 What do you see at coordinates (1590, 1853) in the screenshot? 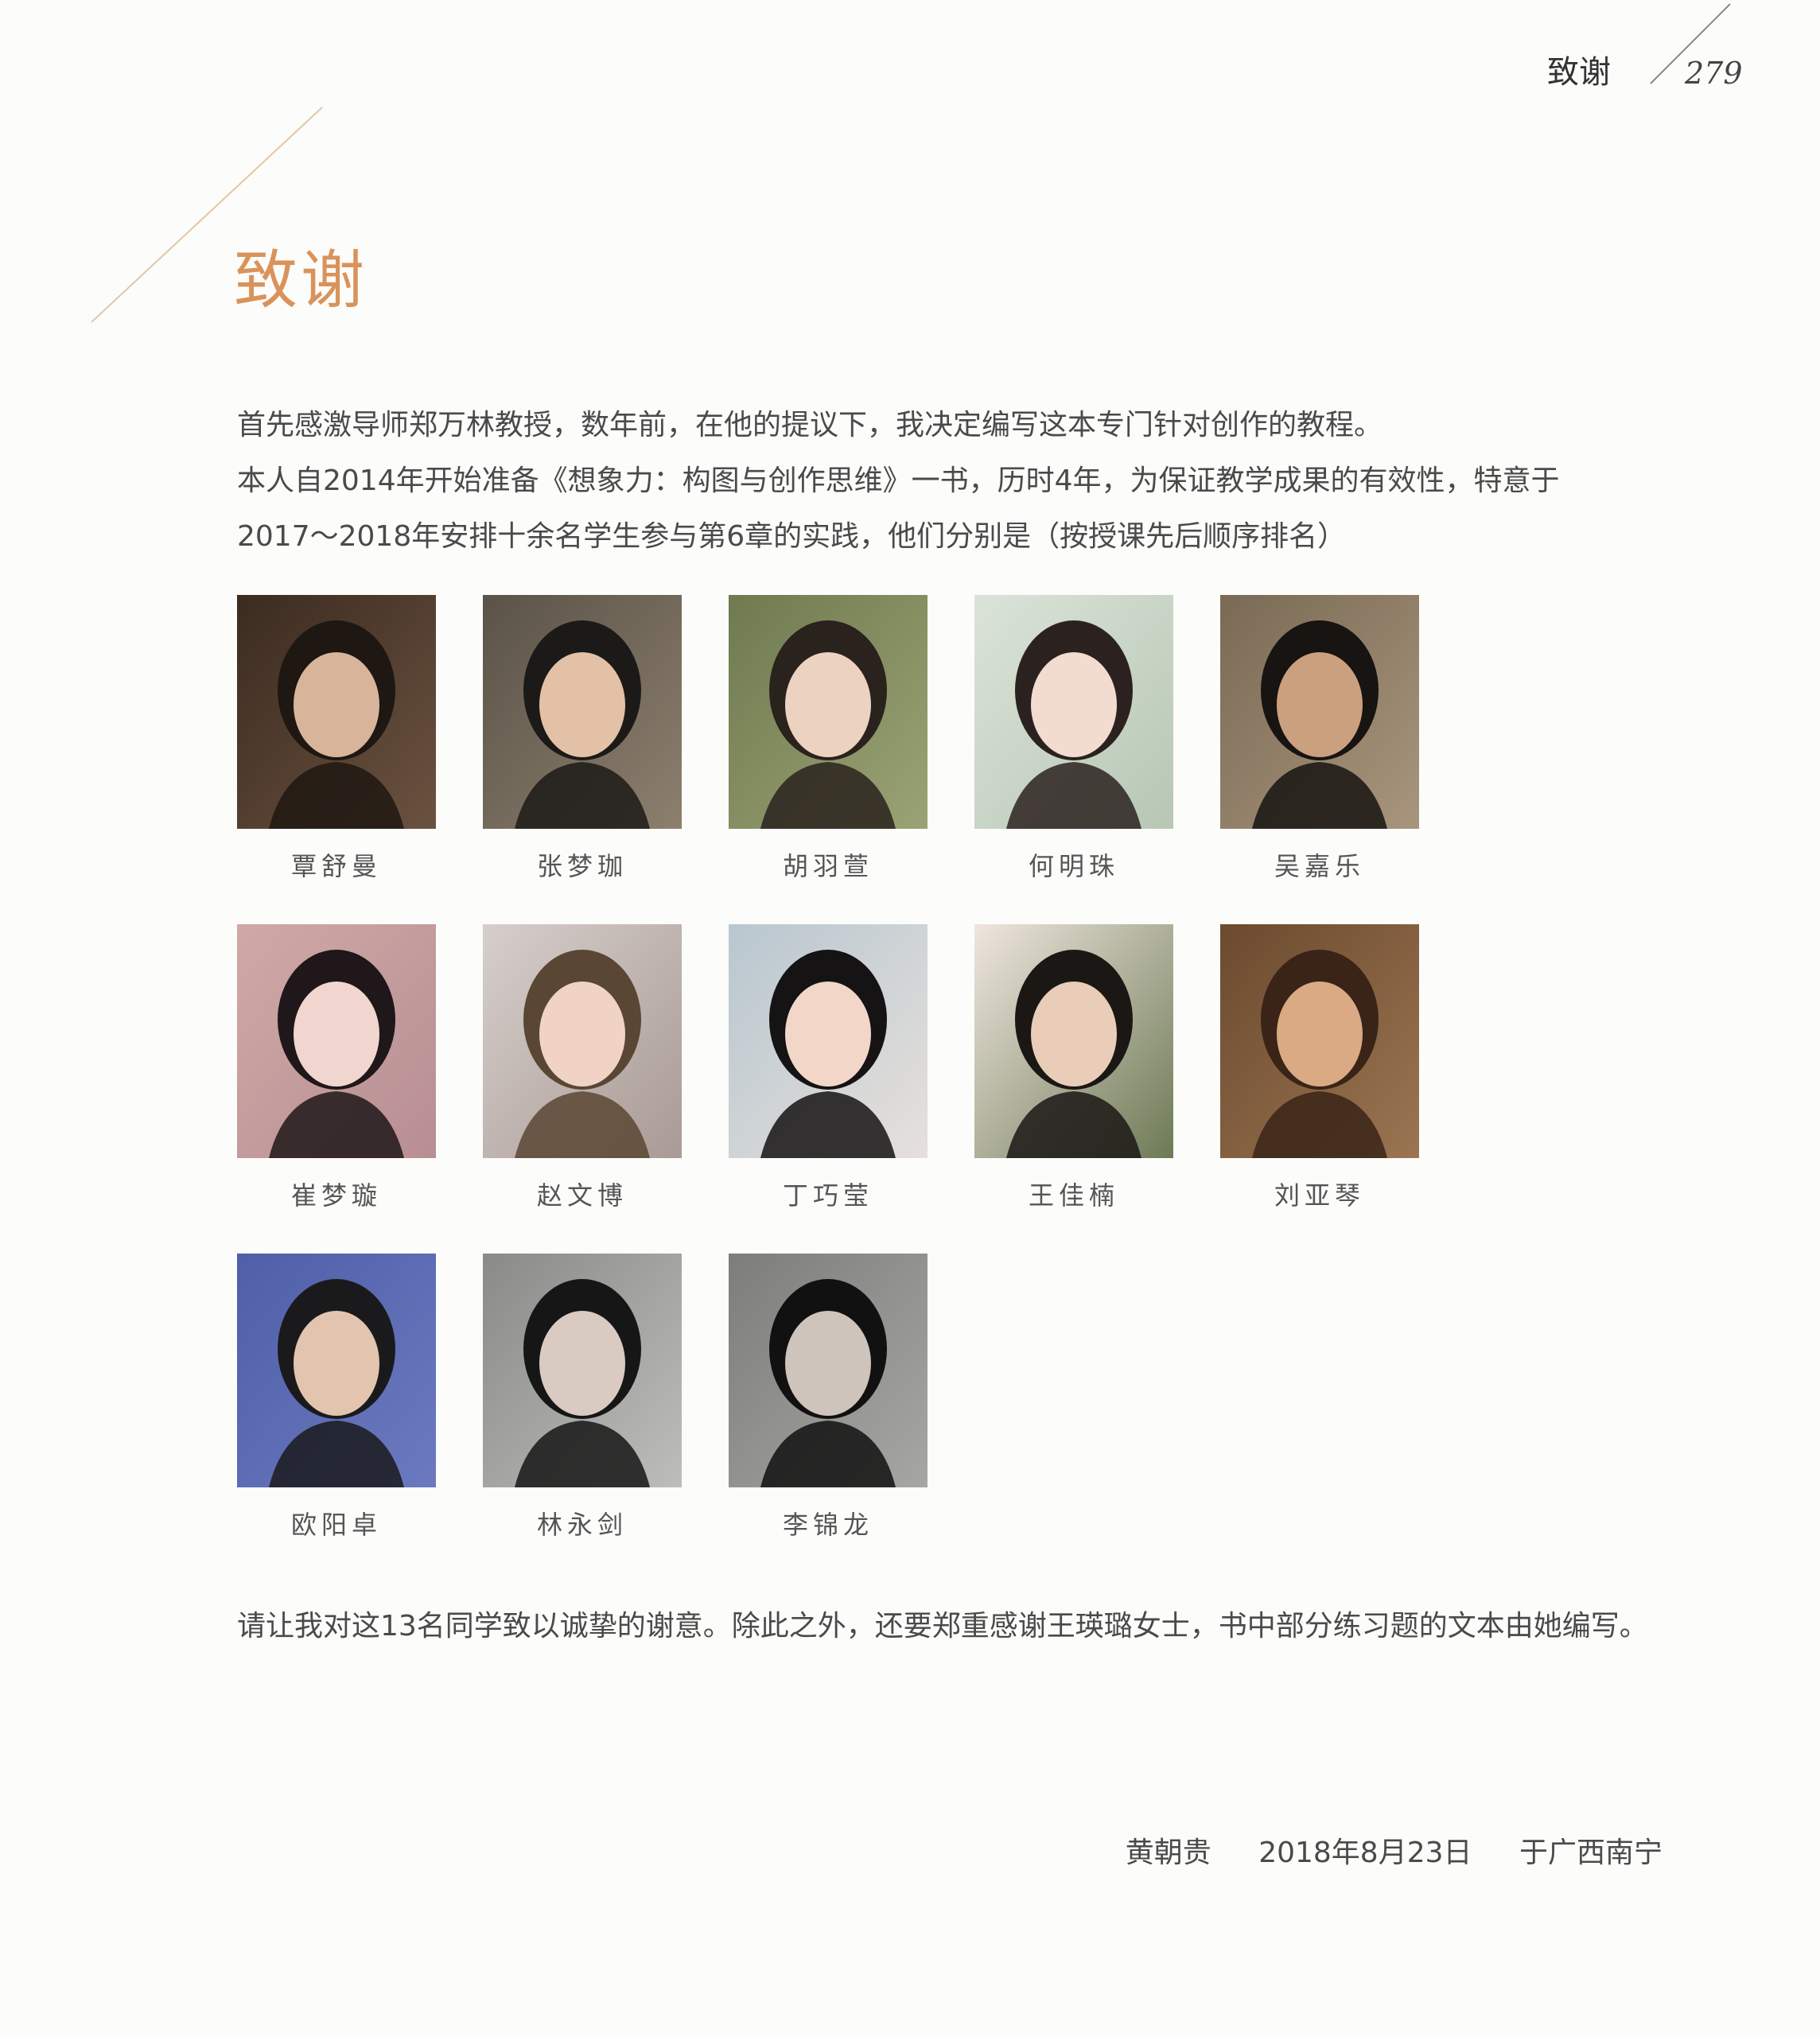
I see `signature-place: 于广西南宁` at bounding box center [1590, 1853].